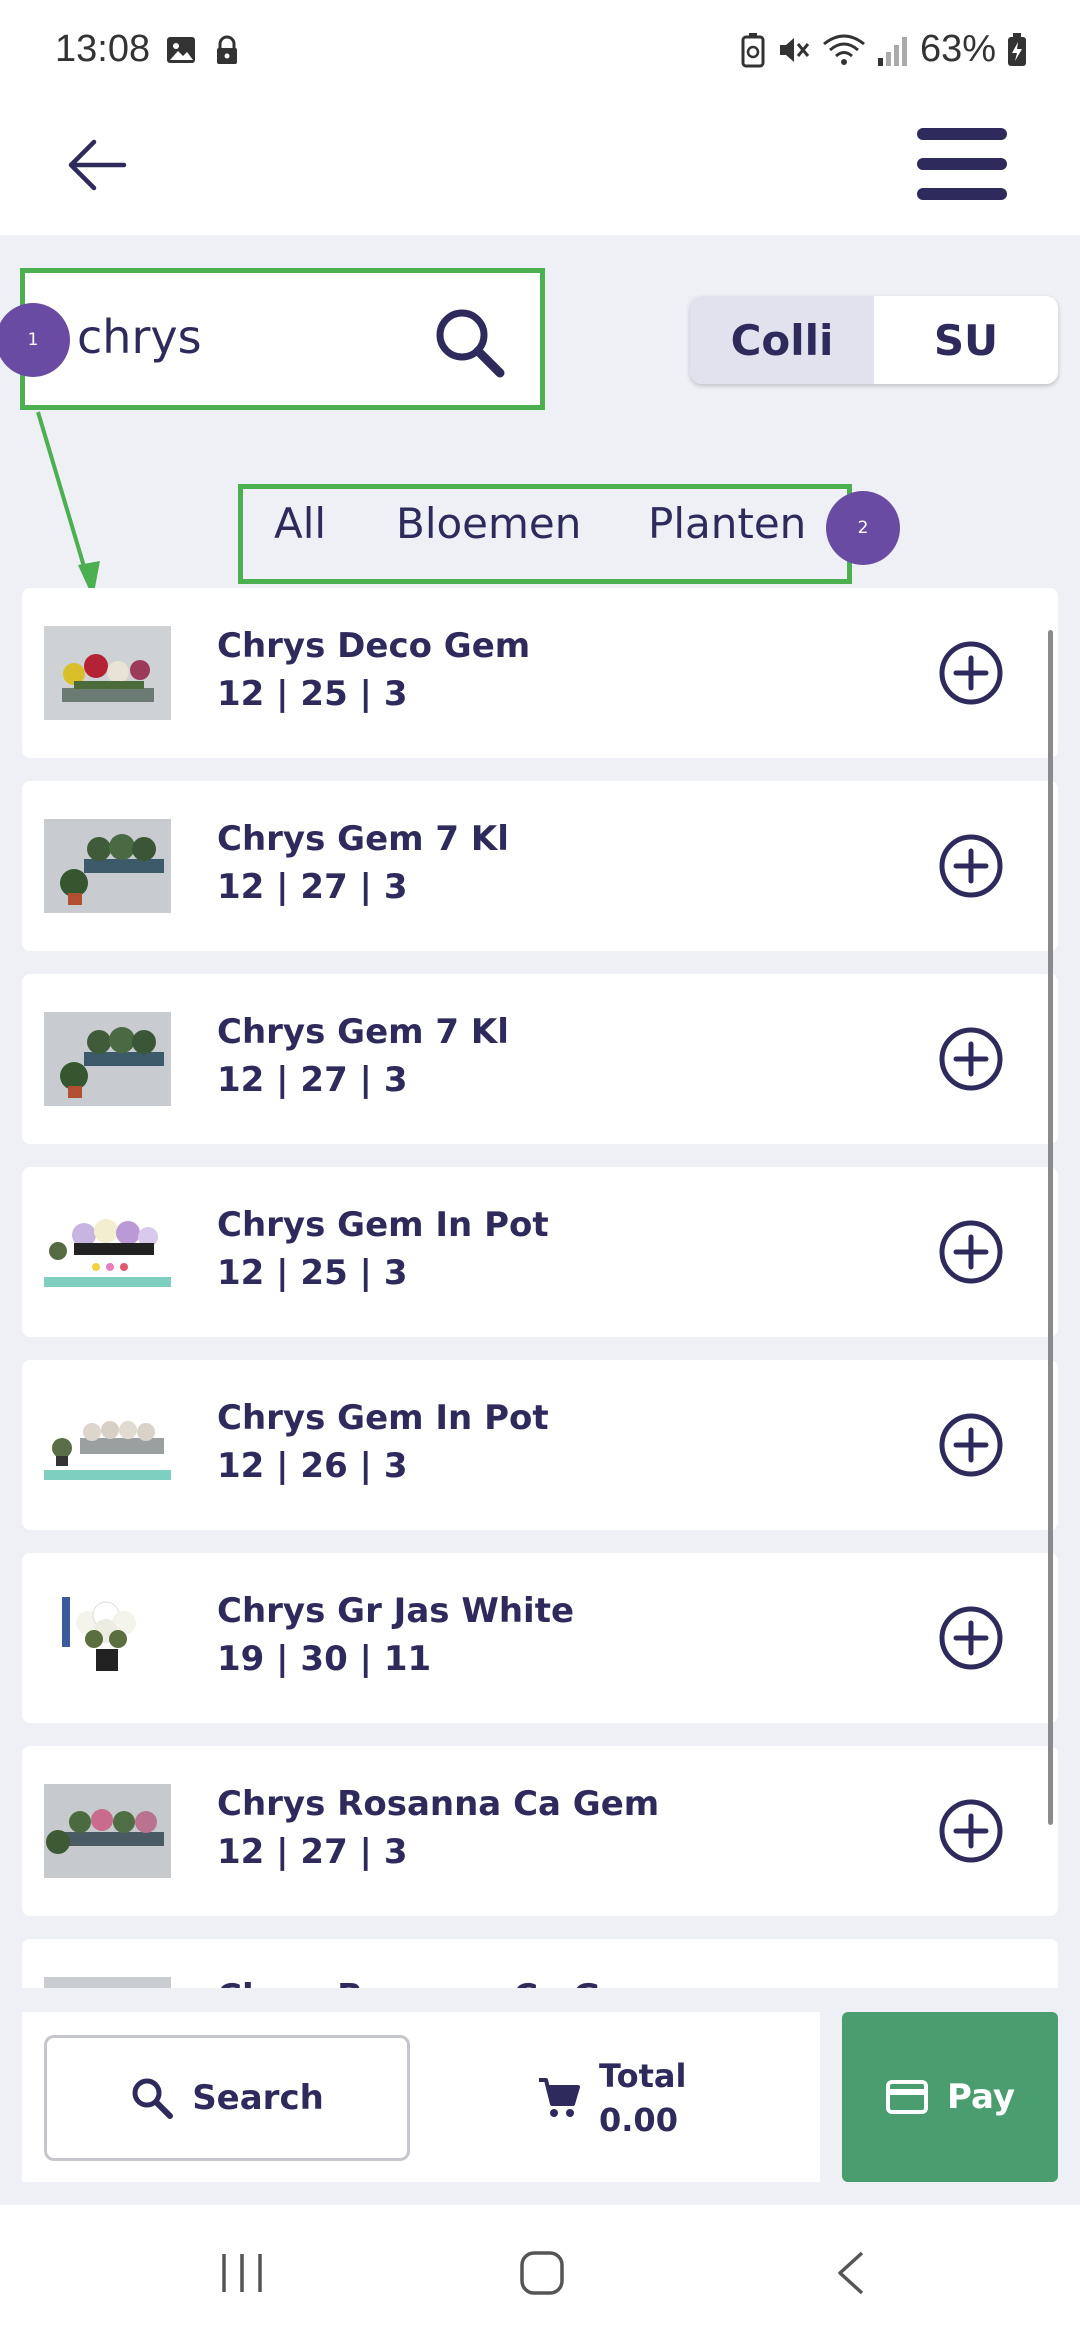 This screenshot has height=2340, width=1080. I want to click on signal-icon, so click(892, 51).